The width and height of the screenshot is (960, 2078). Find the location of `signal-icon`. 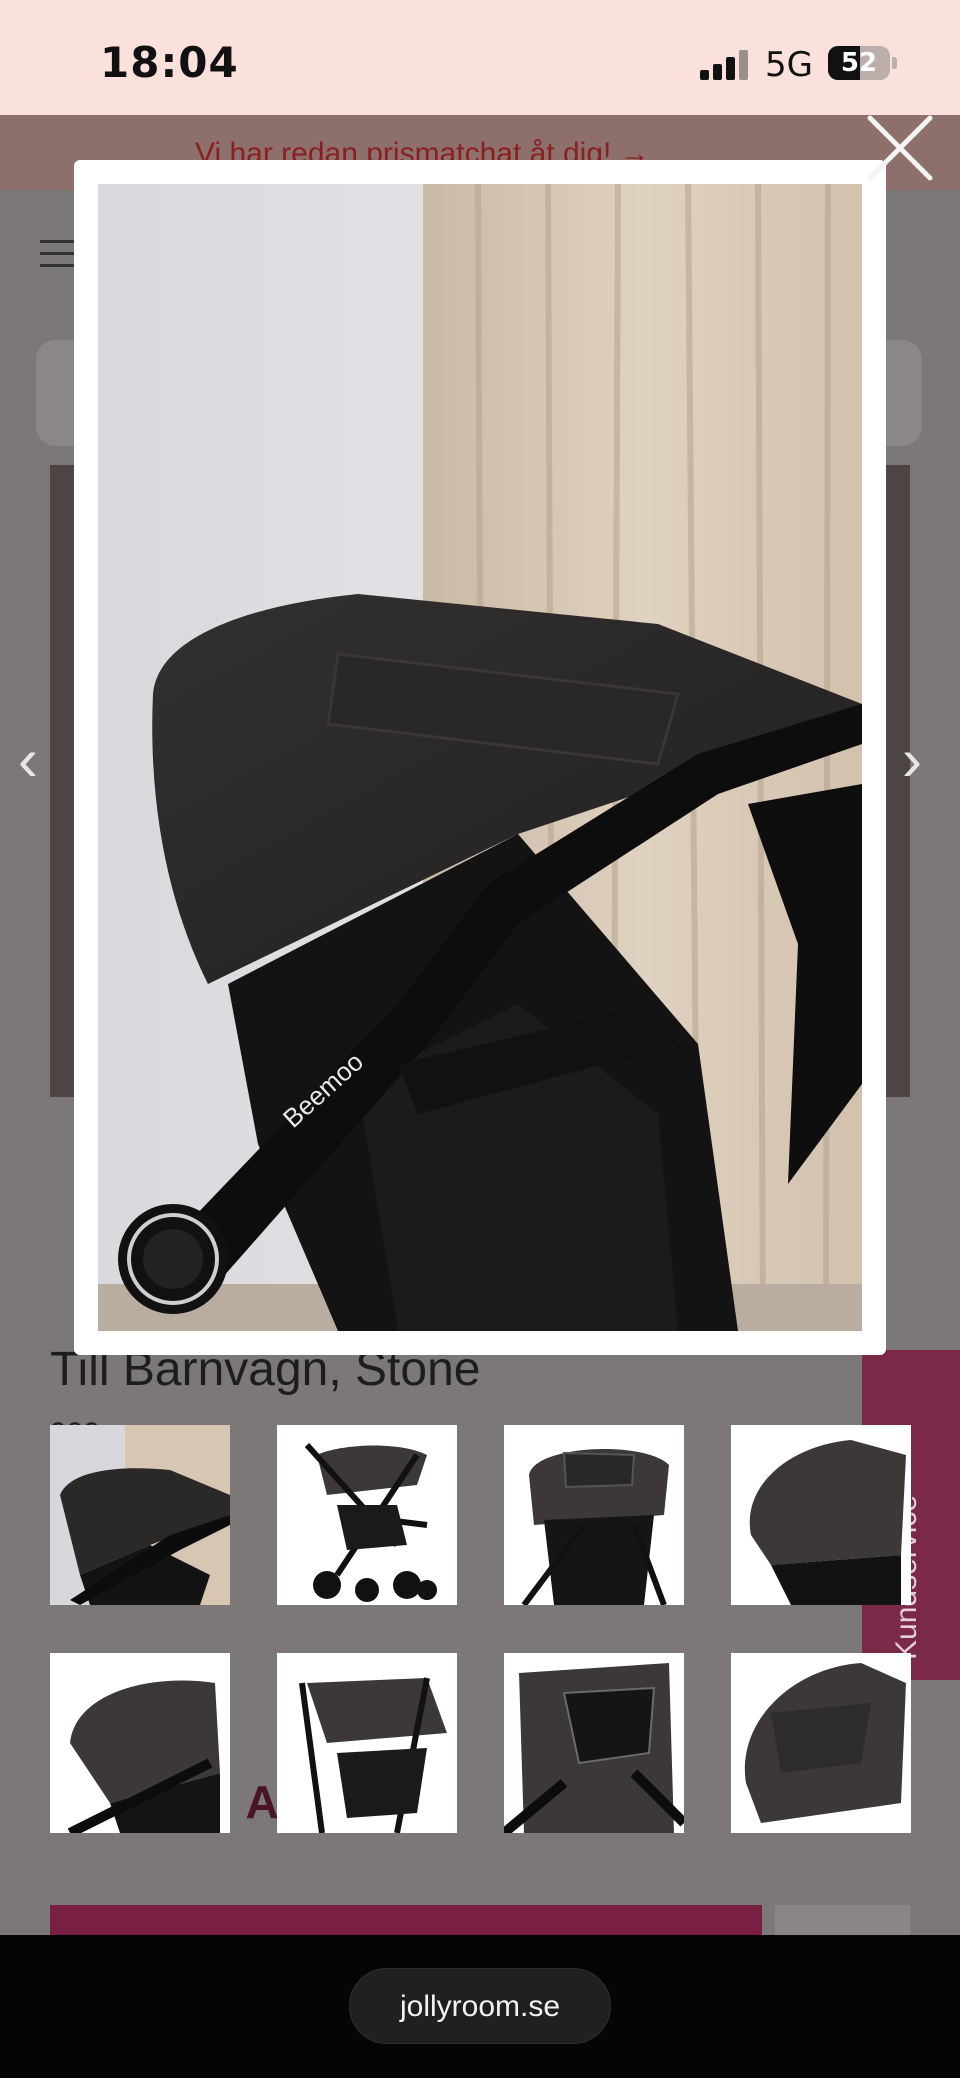

signal-icon is located at coordinates (725, 65).